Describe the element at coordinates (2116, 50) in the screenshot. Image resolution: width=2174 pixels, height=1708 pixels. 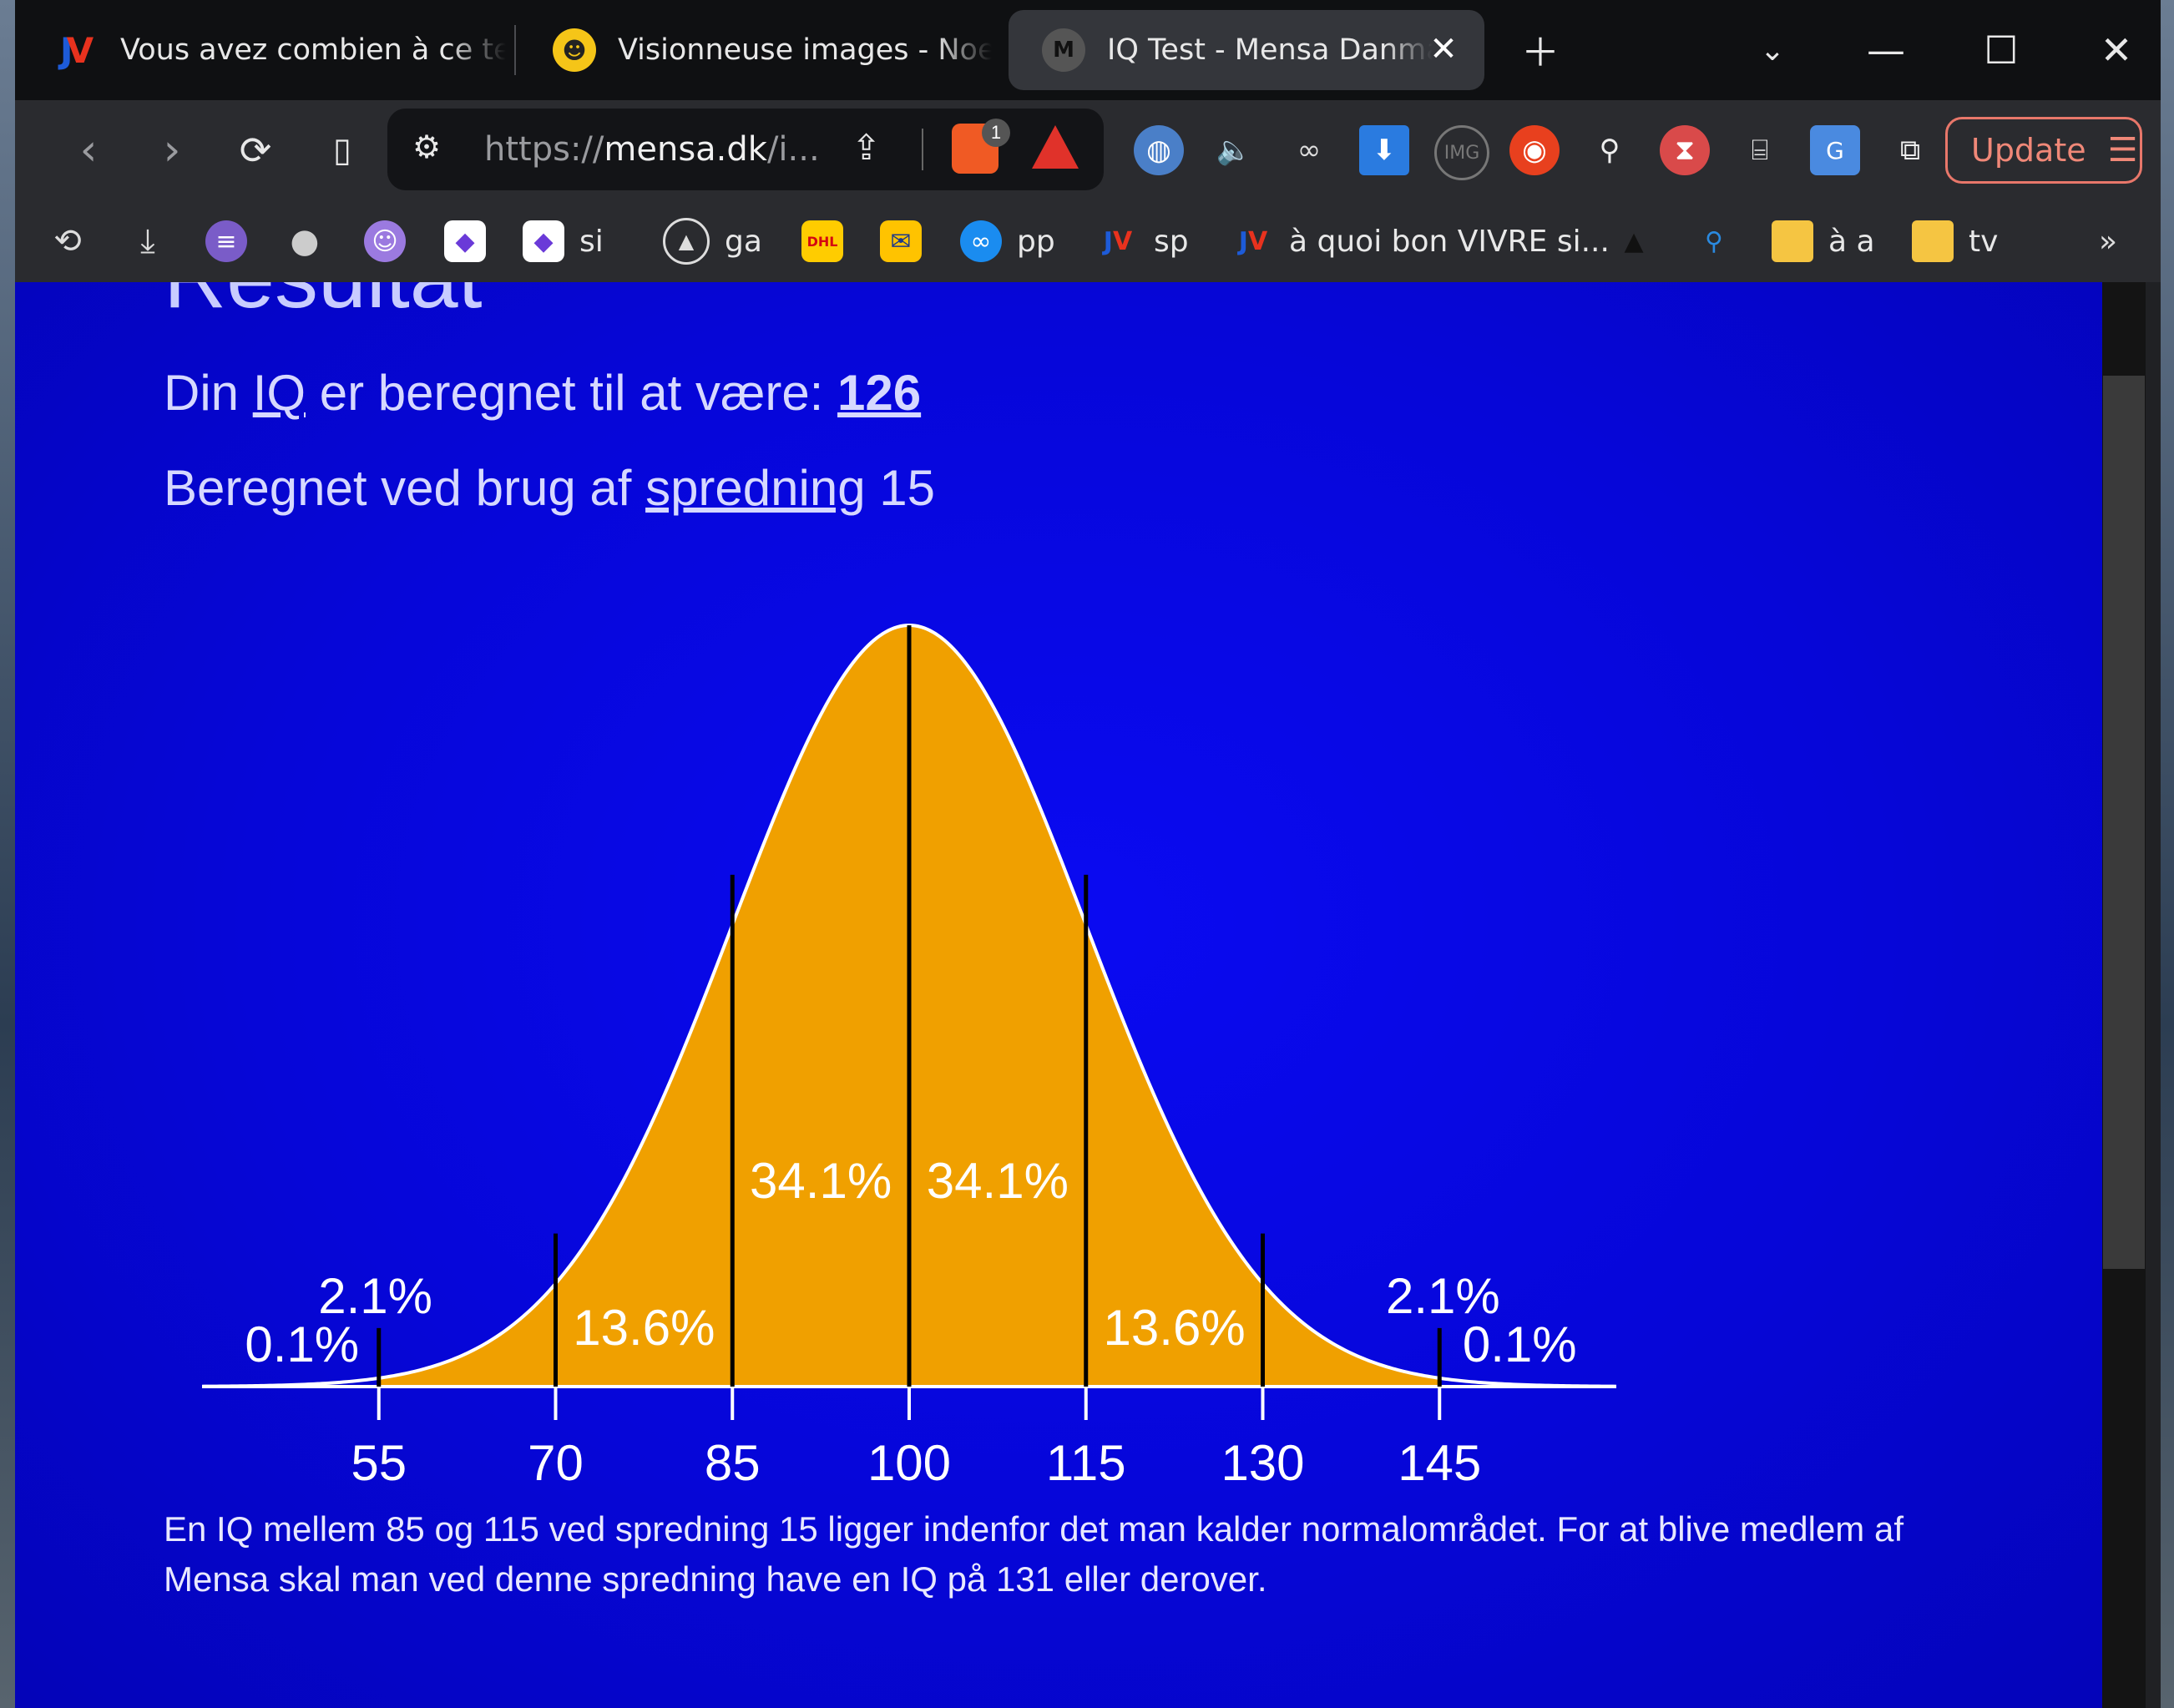
I see `window-close-icon: ✕` at that location.